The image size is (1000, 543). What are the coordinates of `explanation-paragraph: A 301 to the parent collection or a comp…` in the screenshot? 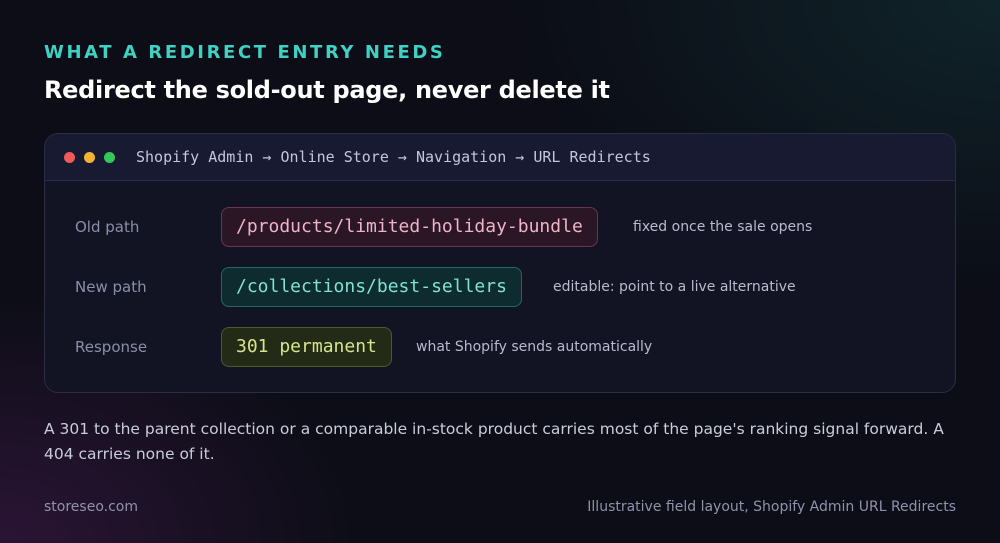 It's located at (494, 441).